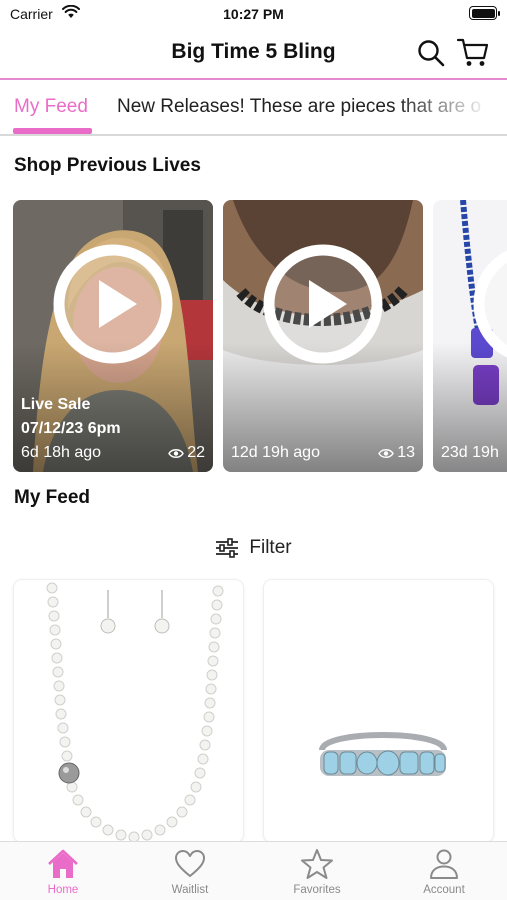 This screenshot has height=900, width=507. What do you see at coordinates (444, 864) in the screenshot?
I see `account-icon` at bounding box center [444, 864].